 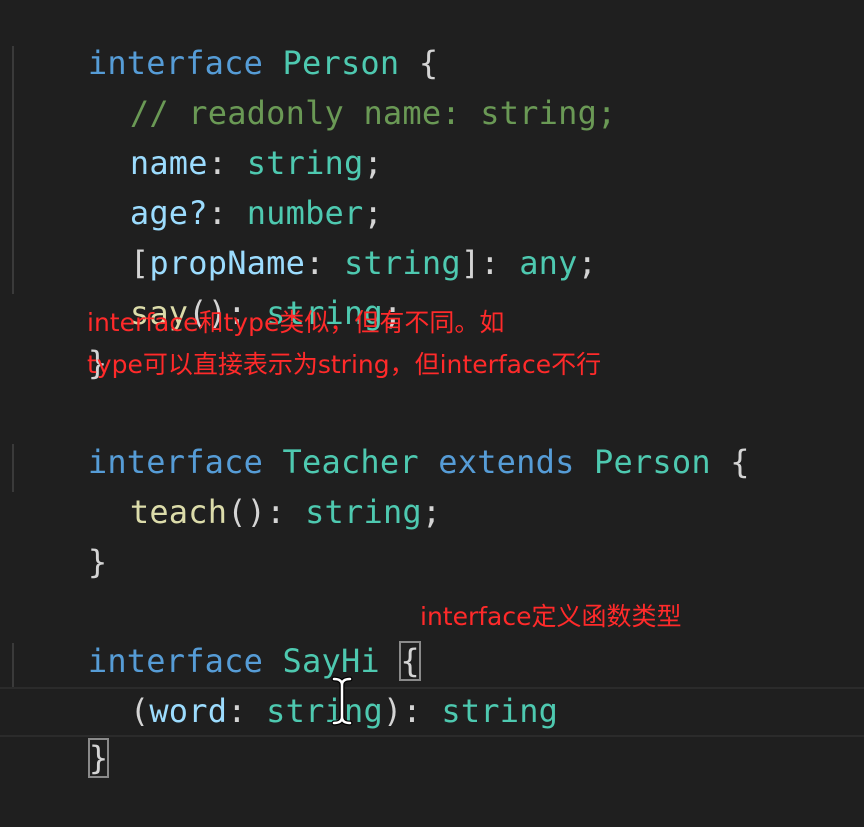 I want to click on annotation-note-line2: type可以直接表示为string，但interface不行, so click(x=344, y=364).